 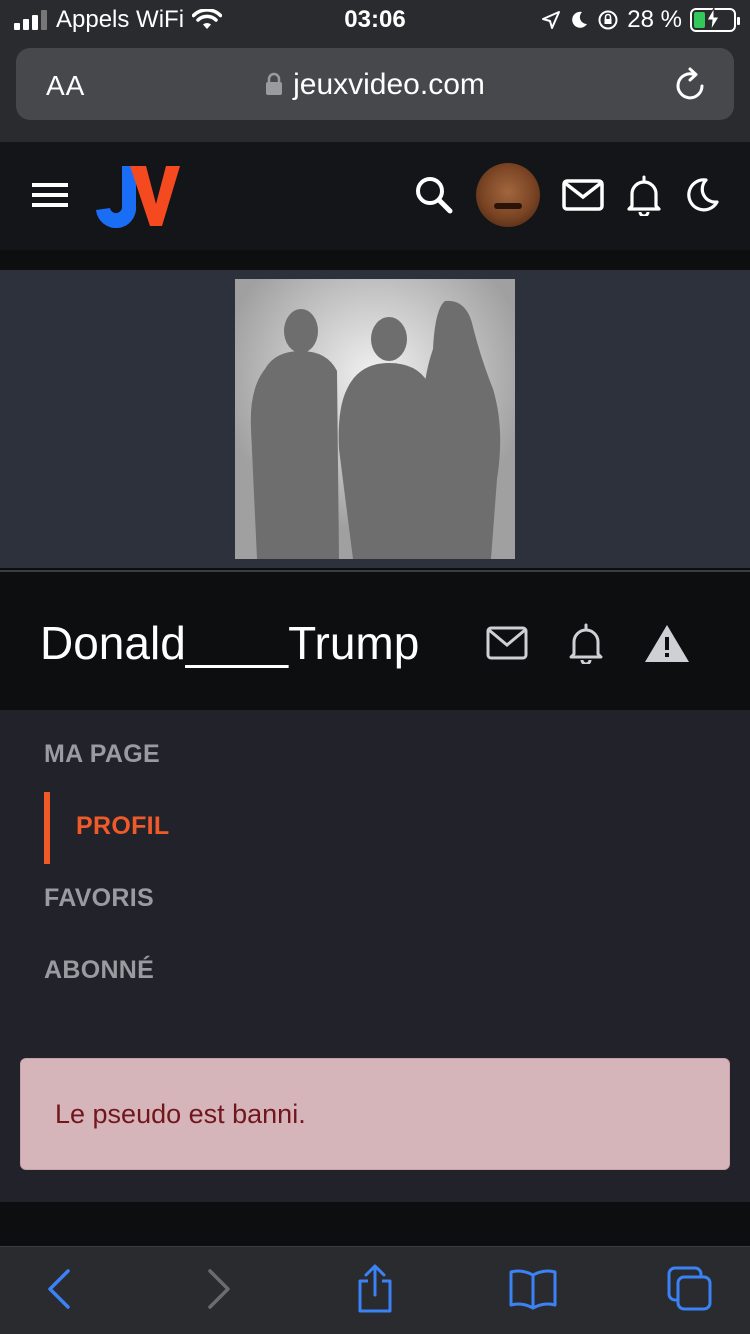 I want to click on url-text: jeuxvideo.com, so click(x=389, y=84).